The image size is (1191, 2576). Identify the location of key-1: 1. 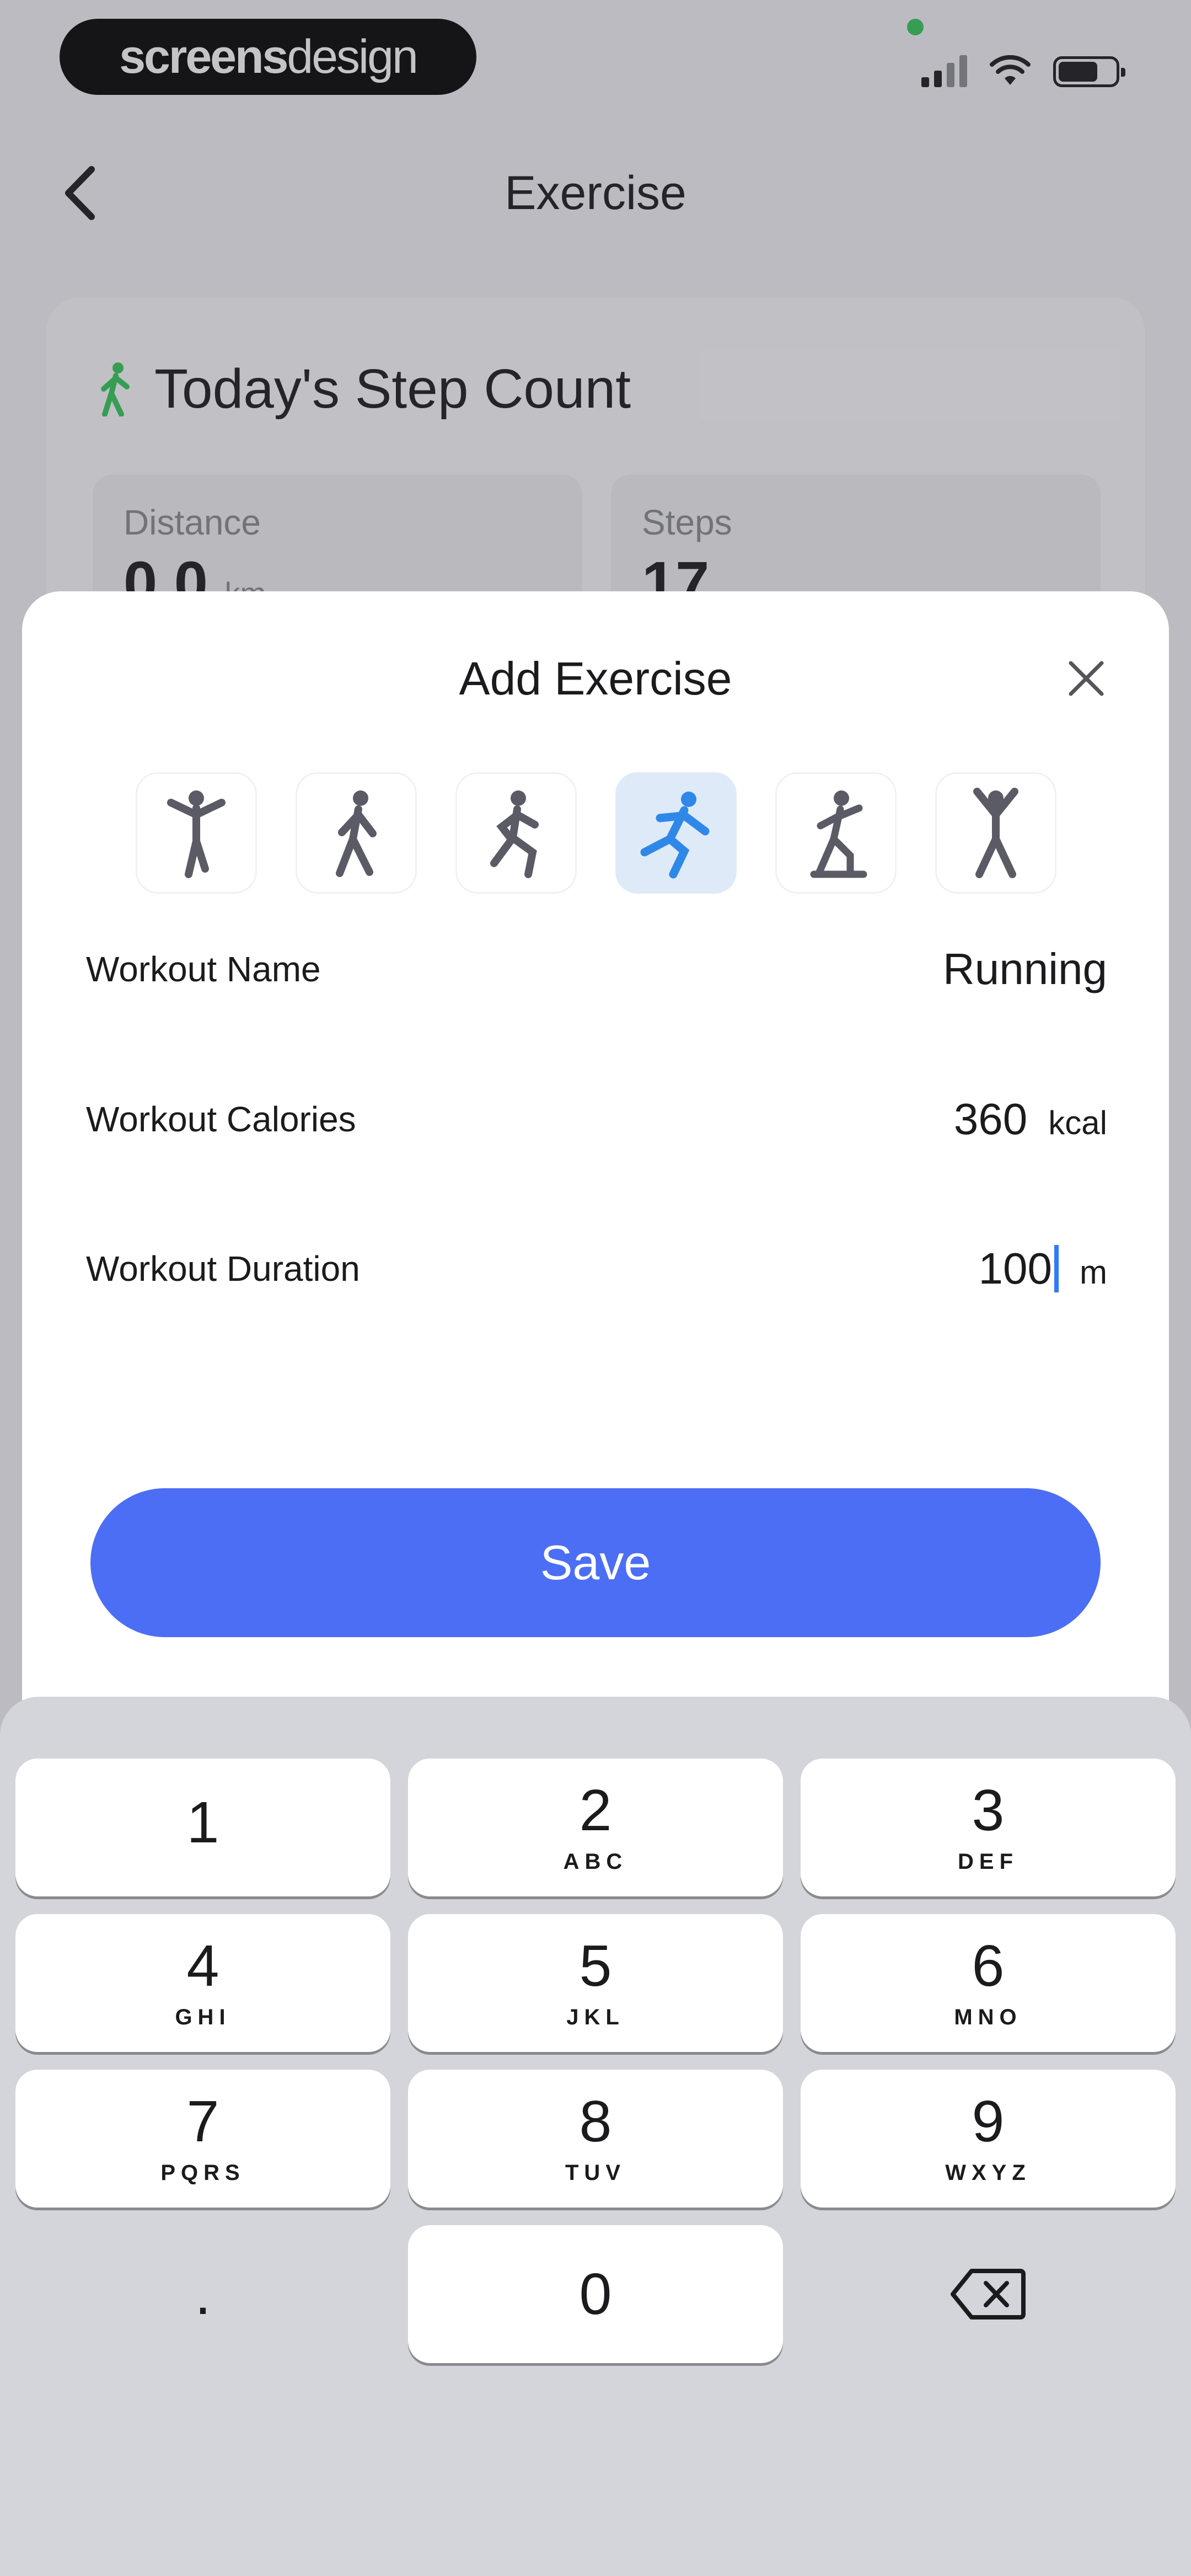
(202, 1827).